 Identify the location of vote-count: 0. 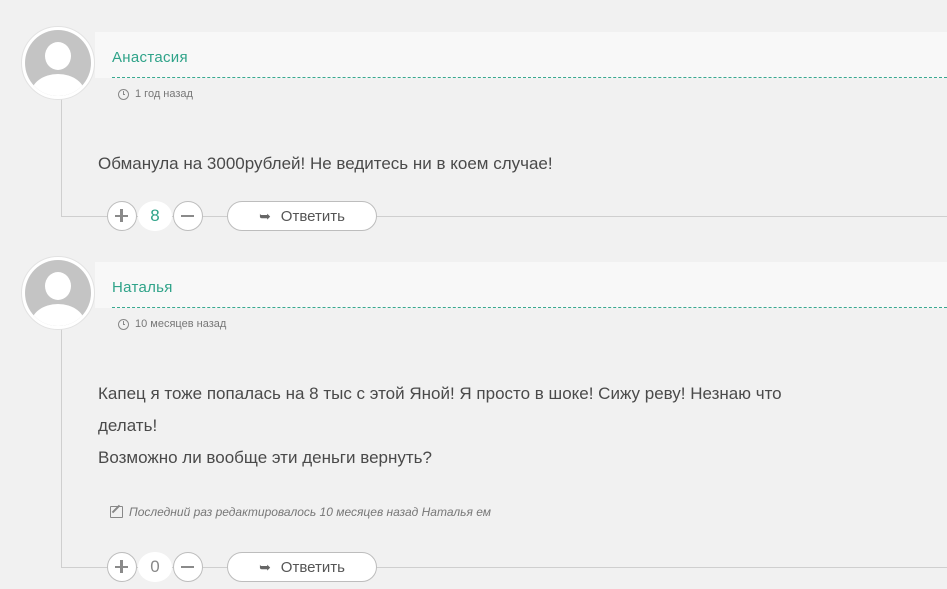
(155, 567).